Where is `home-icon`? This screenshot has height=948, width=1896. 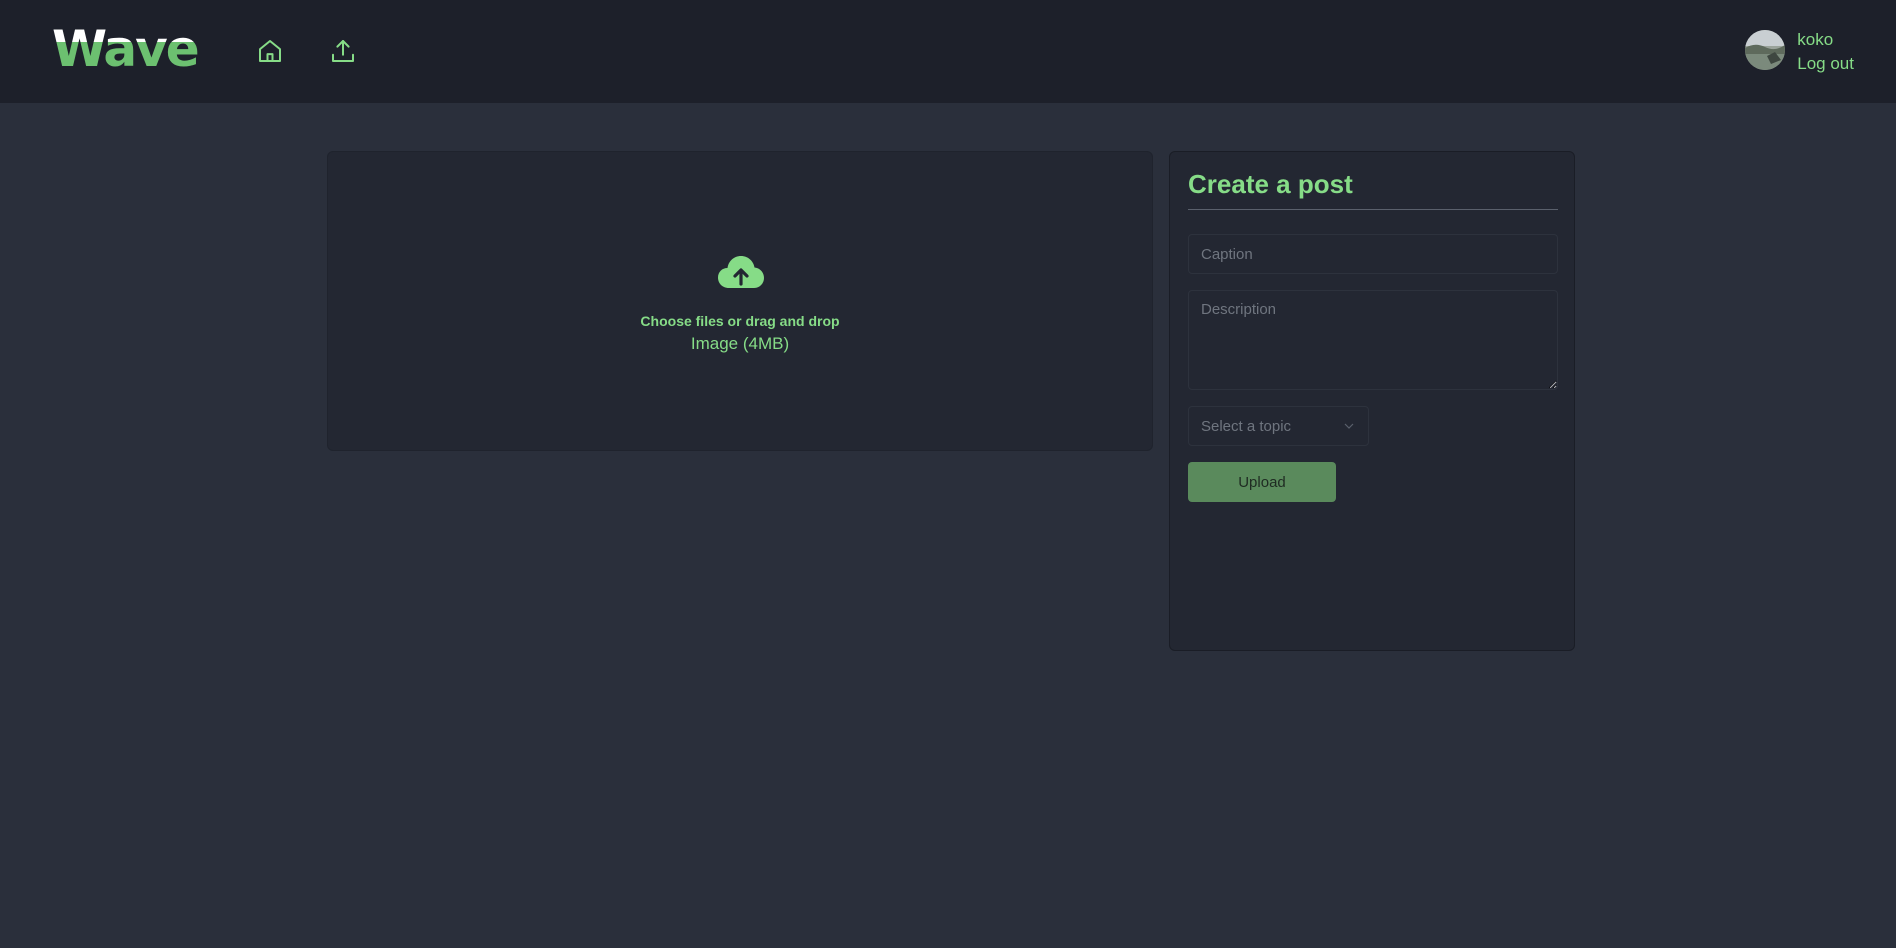 home-icon is located at coordinates (270, 51).